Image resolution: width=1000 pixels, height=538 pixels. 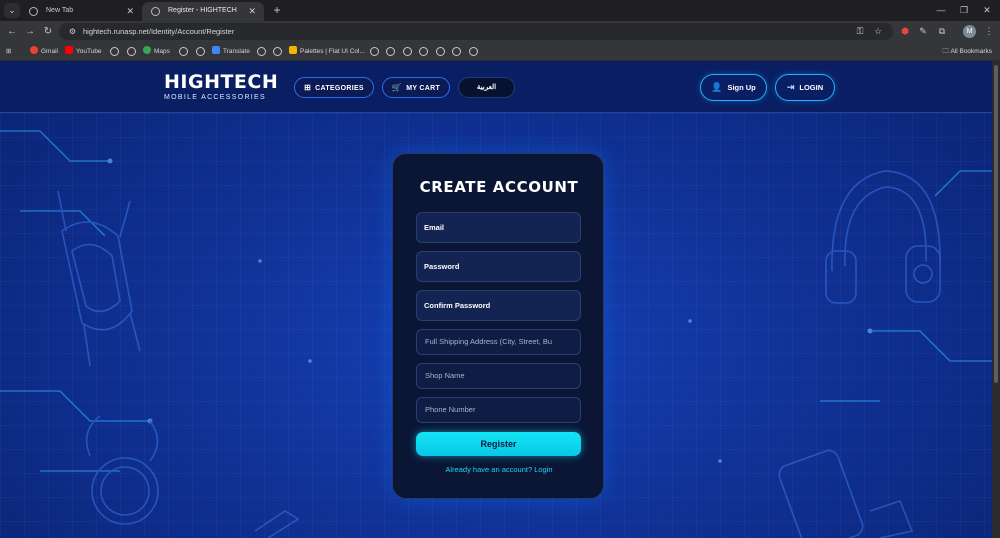 I want to click on page-scrollbar, so click(x=996, y=299).